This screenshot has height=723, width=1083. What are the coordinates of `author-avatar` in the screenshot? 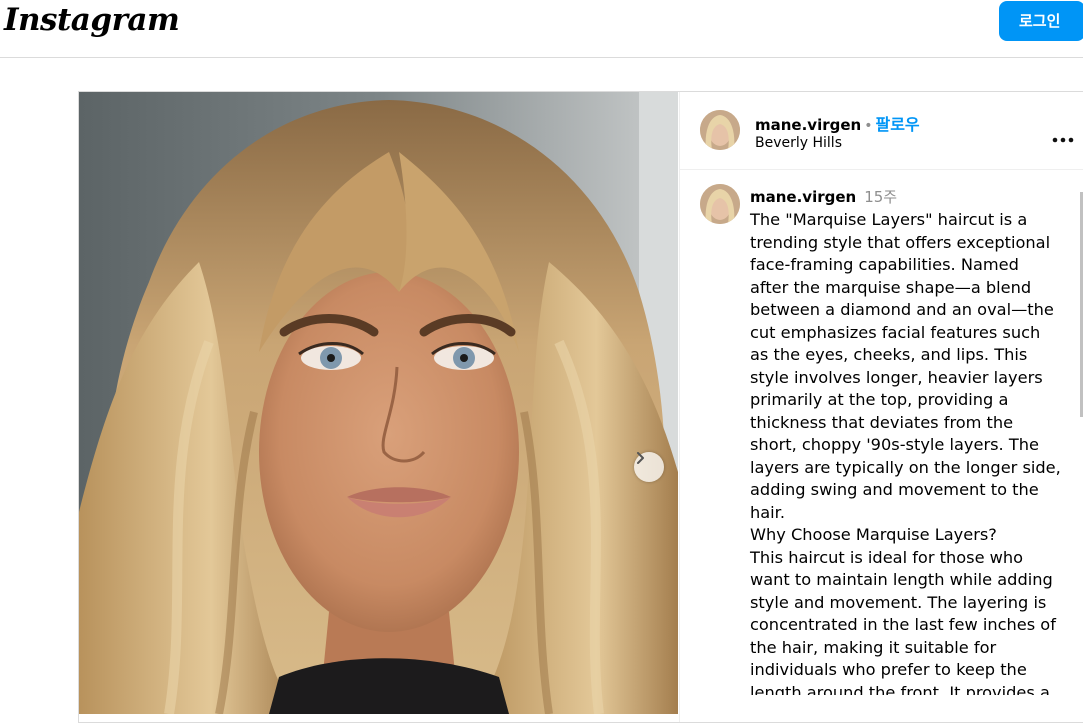 It's located at (720, 130).